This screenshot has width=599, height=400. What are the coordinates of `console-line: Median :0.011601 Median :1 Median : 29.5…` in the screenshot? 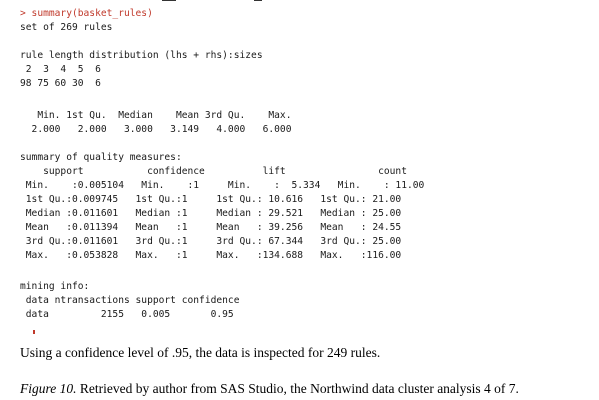 It's located at (211, 213).